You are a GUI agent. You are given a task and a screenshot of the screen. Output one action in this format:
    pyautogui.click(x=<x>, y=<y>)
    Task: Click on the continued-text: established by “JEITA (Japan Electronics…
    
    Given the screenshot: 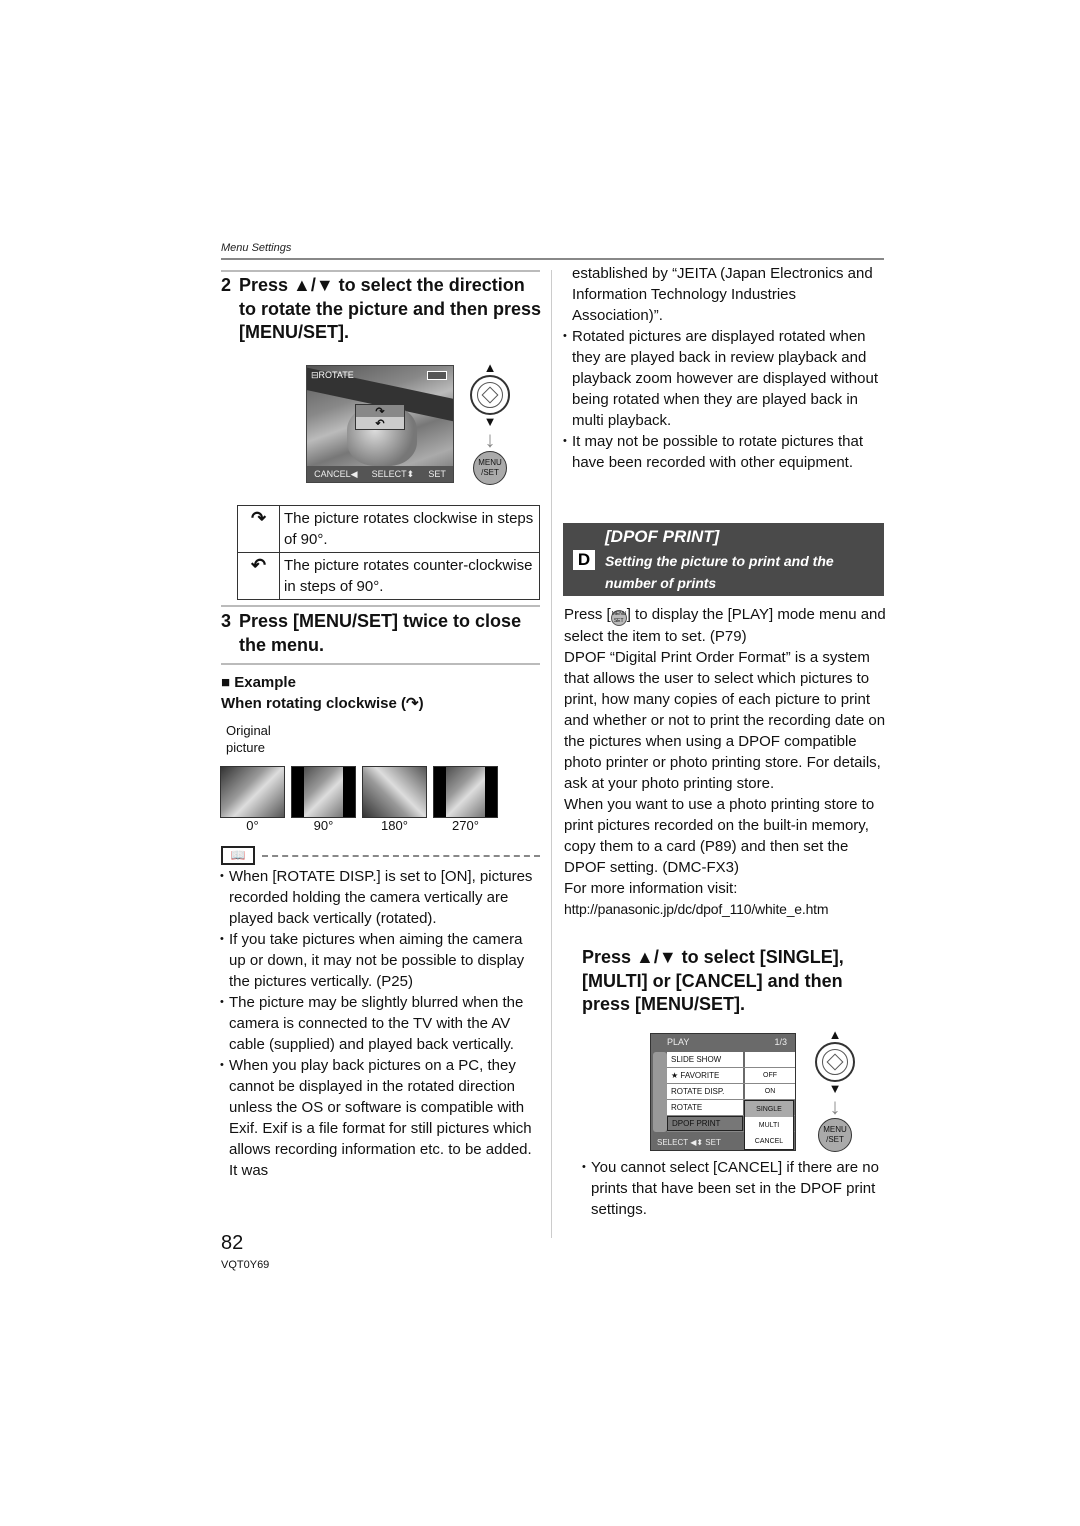 What is the action you would take?
    pyautogui.click(x=722, y=294)
    